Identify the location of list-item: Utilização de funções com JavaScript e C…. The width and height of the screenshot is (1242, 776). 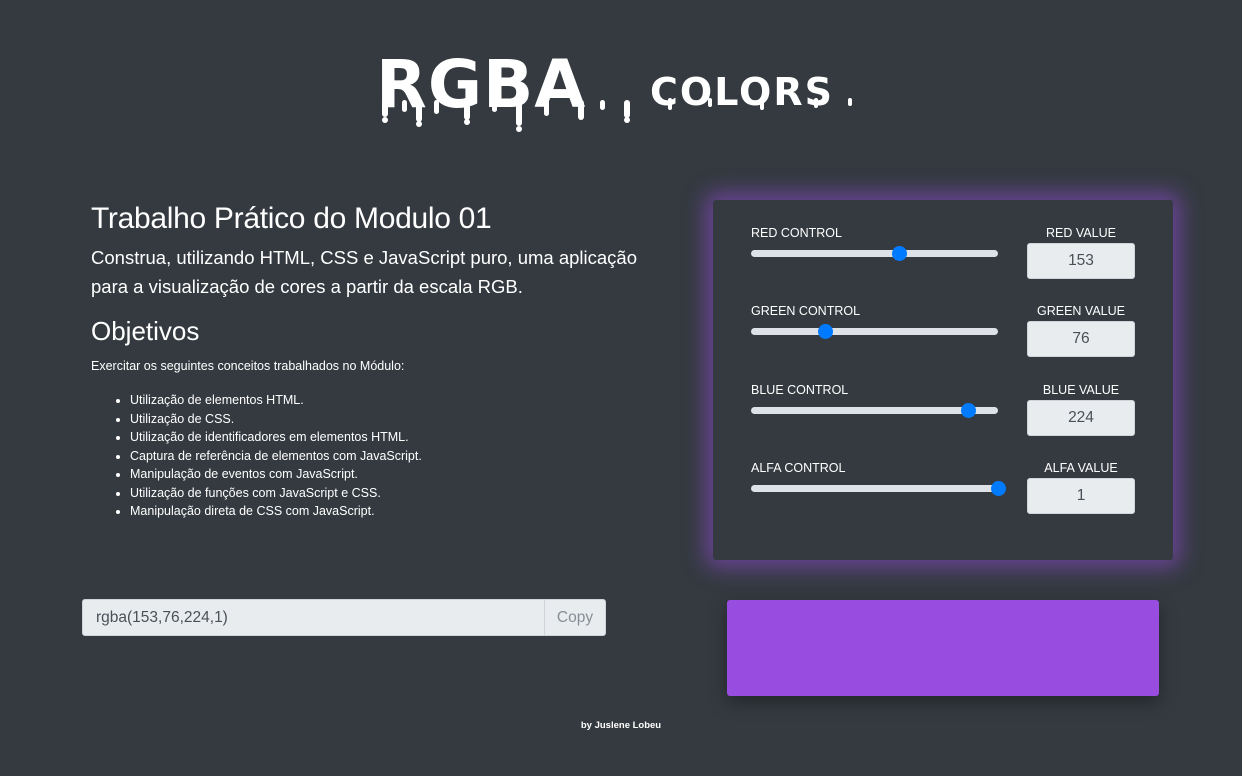
(390, 493).